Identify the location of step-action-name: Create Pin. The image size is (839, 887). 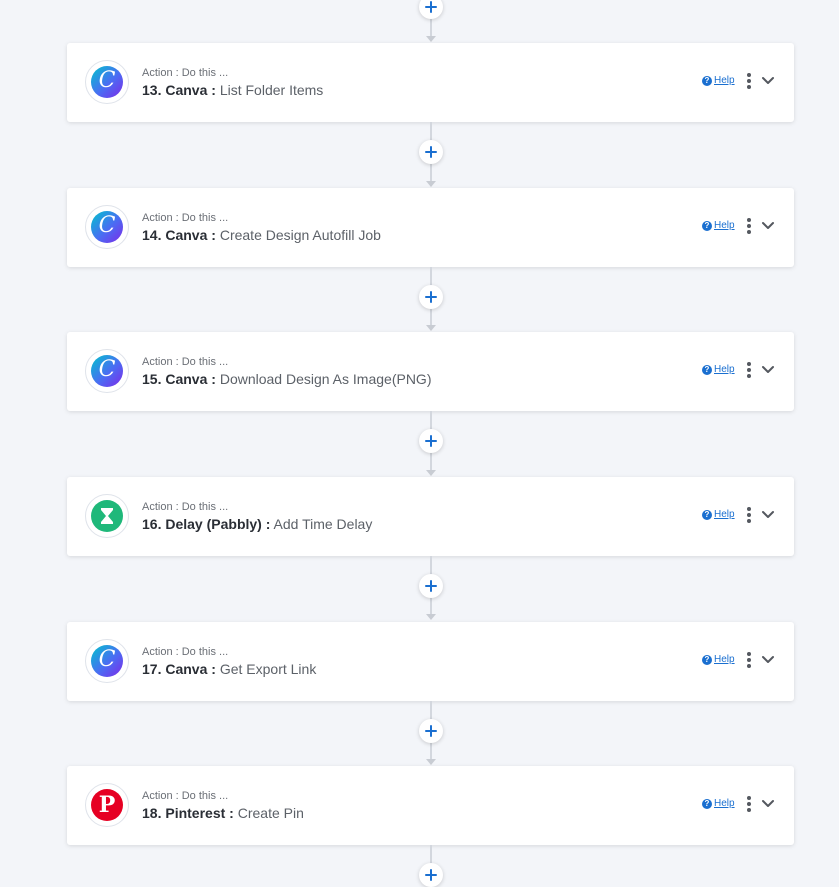
(270, 813).